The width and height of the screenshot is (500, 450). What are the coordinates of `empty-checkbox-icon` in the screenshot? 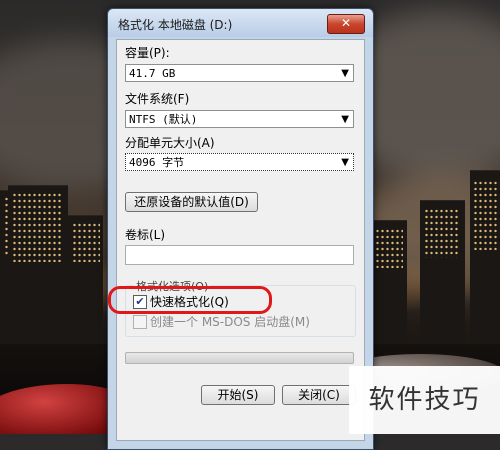 It's located at (140, 321).